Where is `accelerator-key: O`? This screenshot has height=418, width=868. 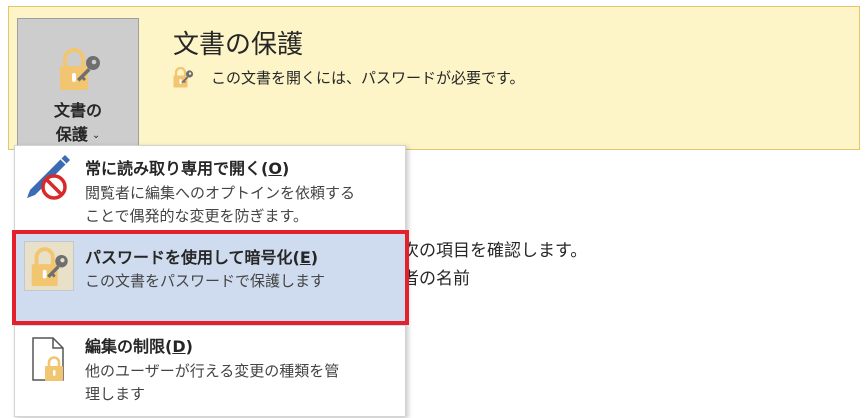 accelerator-key: O is located at coordinates (275, 168).